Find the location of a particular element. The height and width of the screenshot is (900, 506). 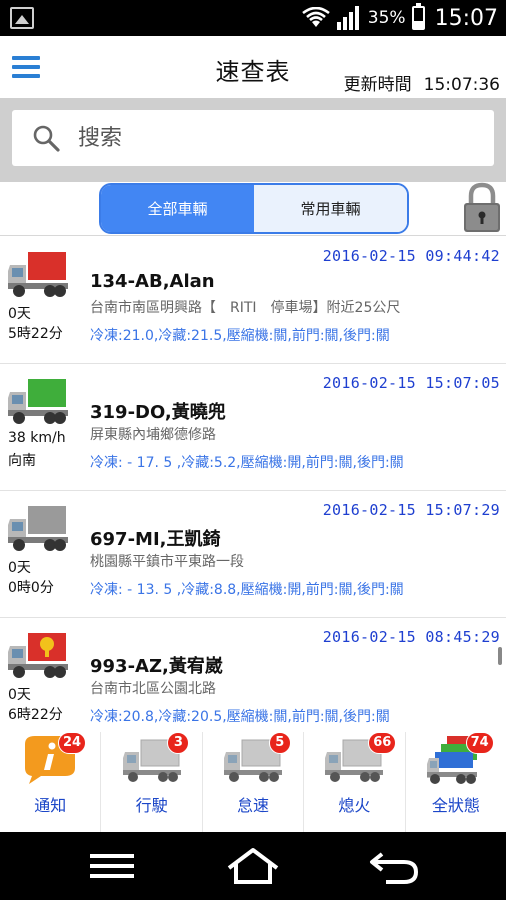

menu-icon is located at coordinates (112, 866).